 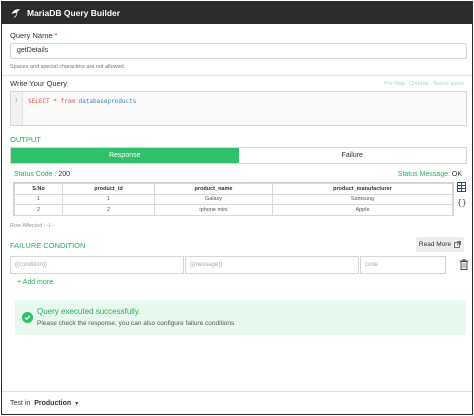 I want to click on column-header: S.No, so click(x=38, y=189).